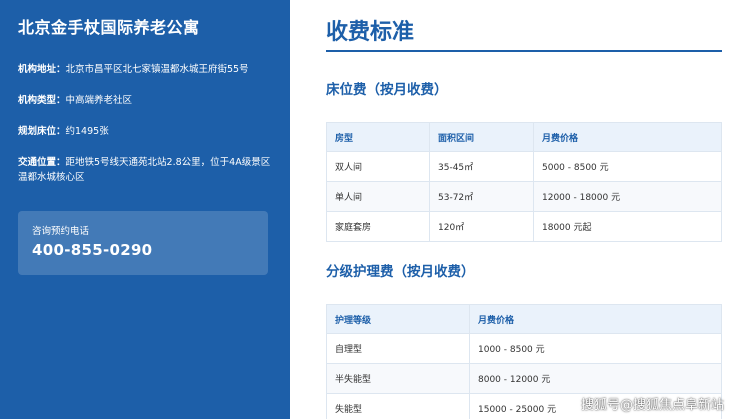  I want to click on table-cell: 家庭套房, so click(378, 226).